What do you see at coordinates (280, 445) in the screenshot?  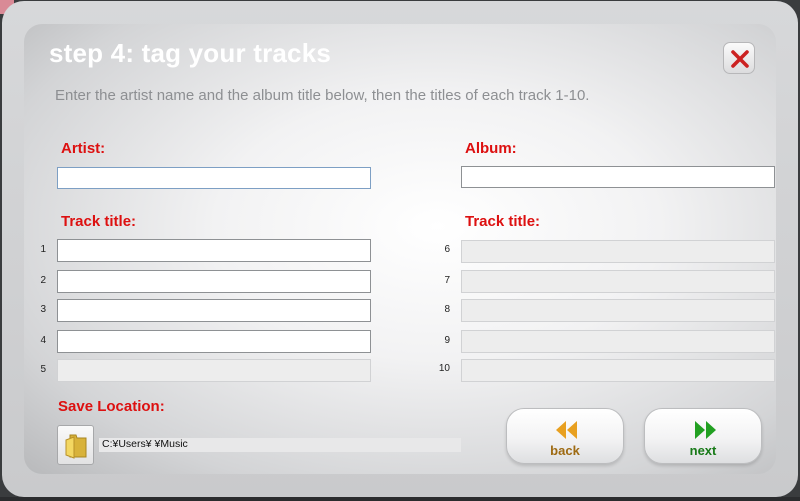 I see `save-path-field: C:¥Users¥ ¥Music` at bounding box center [280, 445].